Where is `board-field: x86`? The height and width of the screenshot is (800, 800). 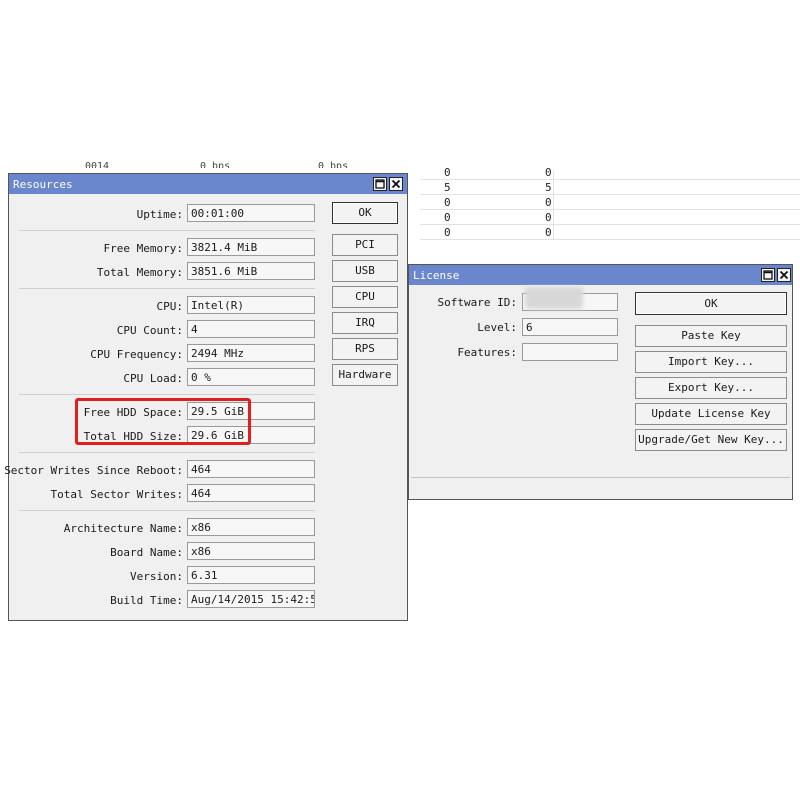 board-field: x86 is located at coordinates (251, 551).